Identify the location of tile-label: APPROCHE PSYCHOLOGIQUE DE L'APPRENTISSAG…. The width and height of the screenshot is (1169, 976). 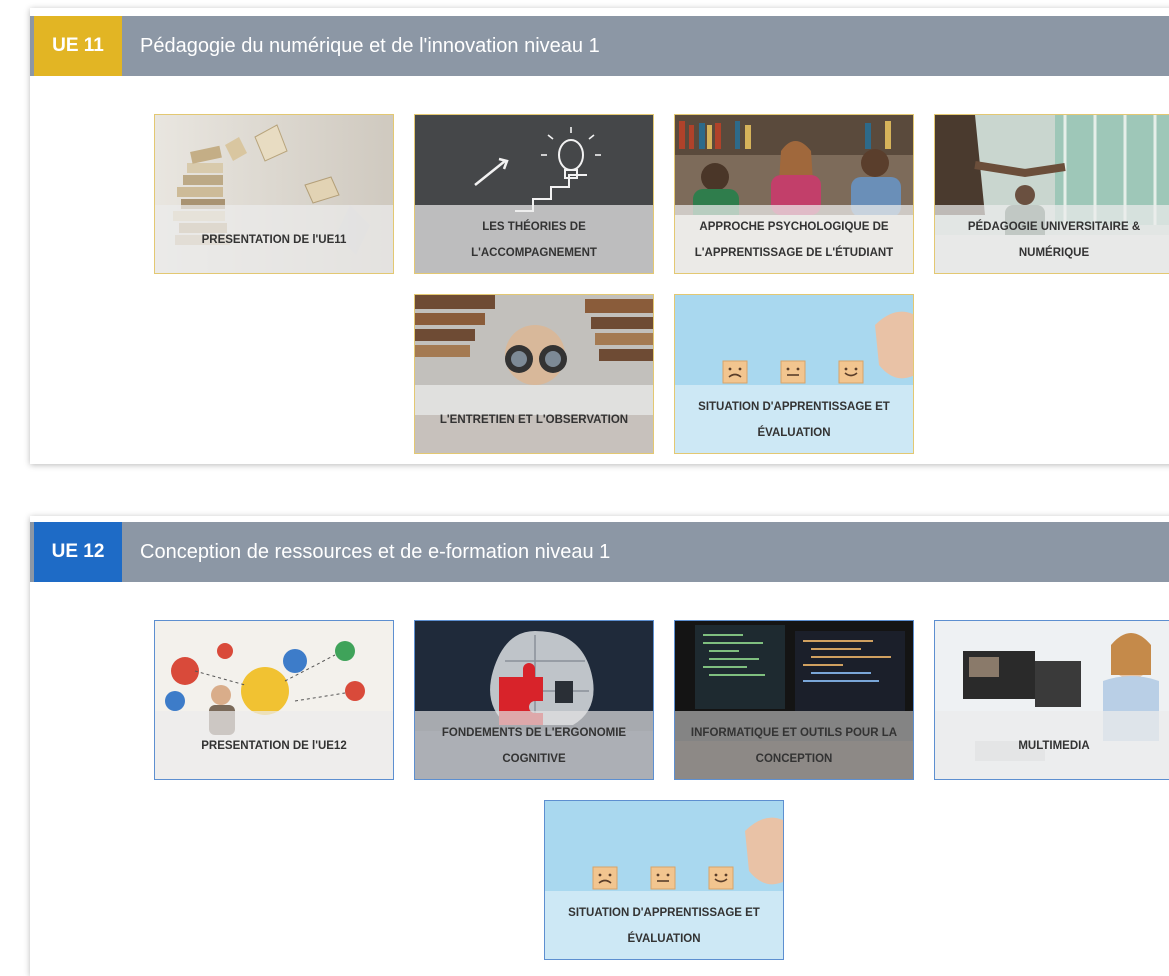
(794, 240).